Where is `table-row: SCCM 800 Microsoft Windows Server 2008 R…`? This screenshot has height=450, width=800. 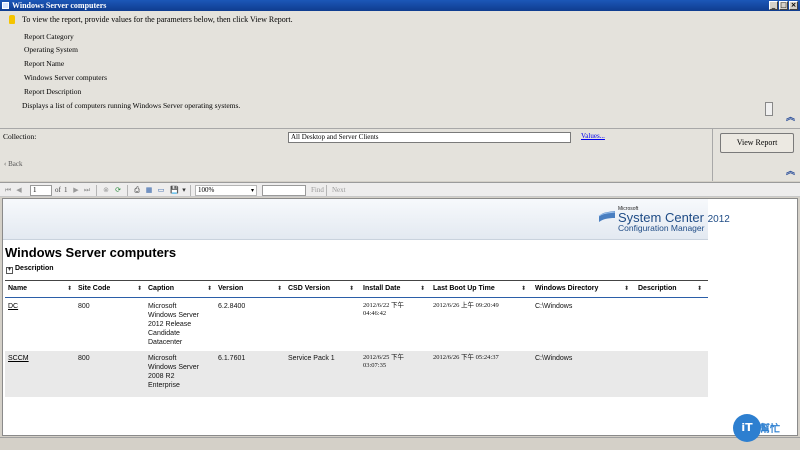
table-row: SCCM 800 Microsoft Windows Server 2008 R… is located at coordinates (356, 374).